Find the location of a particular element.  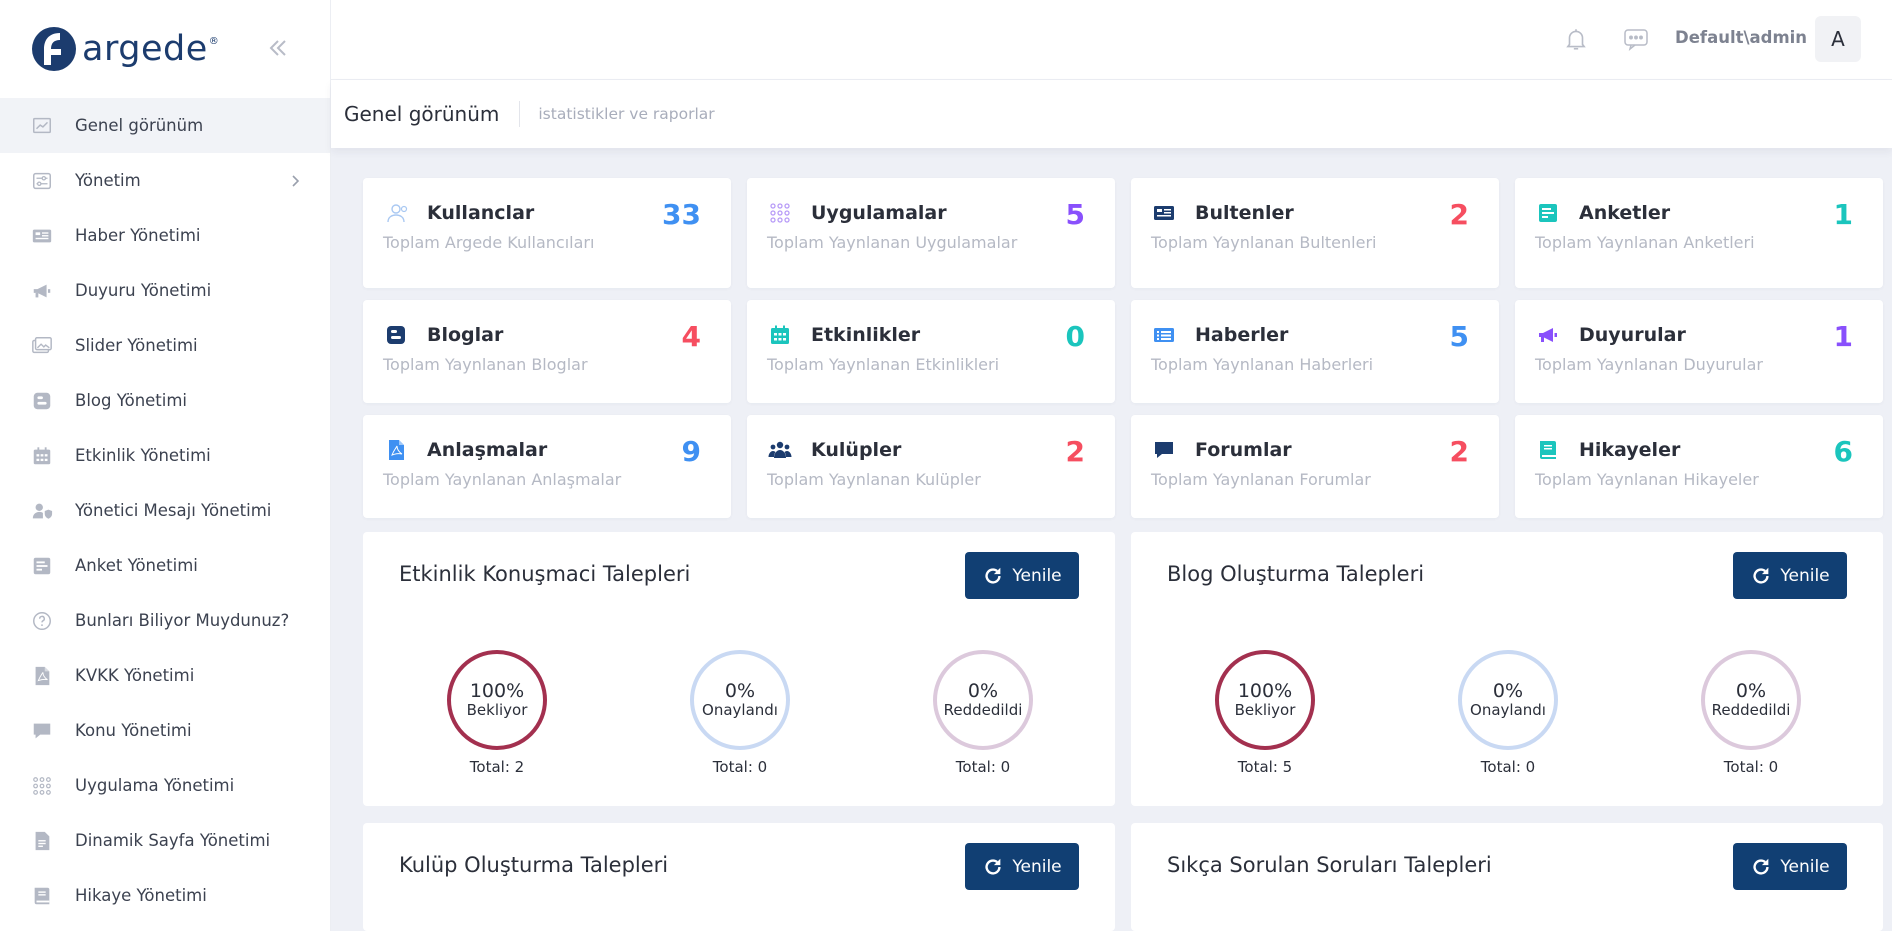

file-icon is located at coordinates (42, 840).